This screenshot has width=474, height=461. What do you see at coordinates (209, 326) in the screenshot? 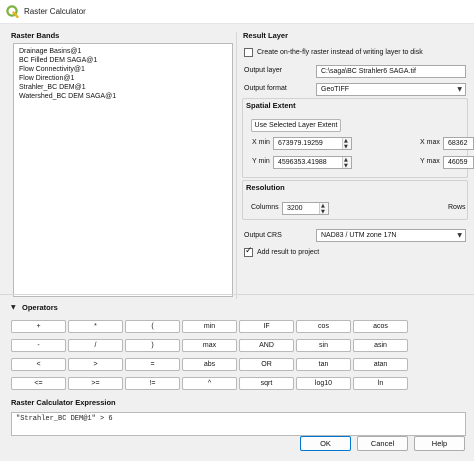
I see `operator-button: min` at bounding box center [209, 326].